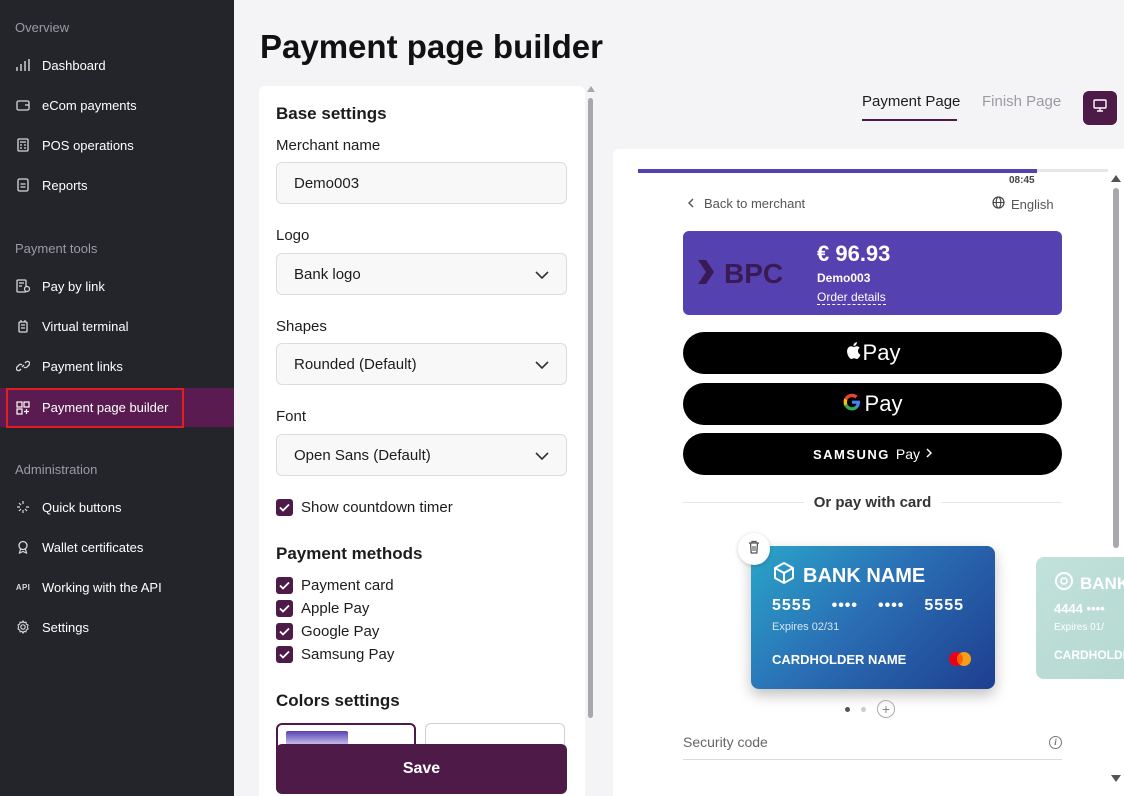 This screenshot has height=796, width=1124. I want to click on sidebar-item-label: POS operations, so click(88, 145).